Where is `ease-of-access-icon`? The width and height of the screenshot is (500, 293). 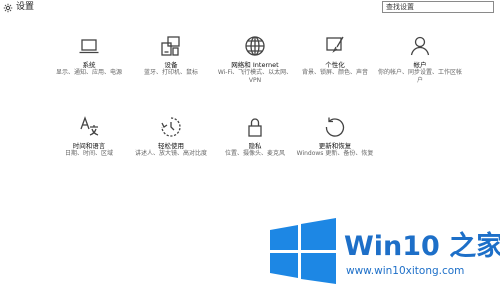 ease-of-access-icon is located at coordinates (171, 127).